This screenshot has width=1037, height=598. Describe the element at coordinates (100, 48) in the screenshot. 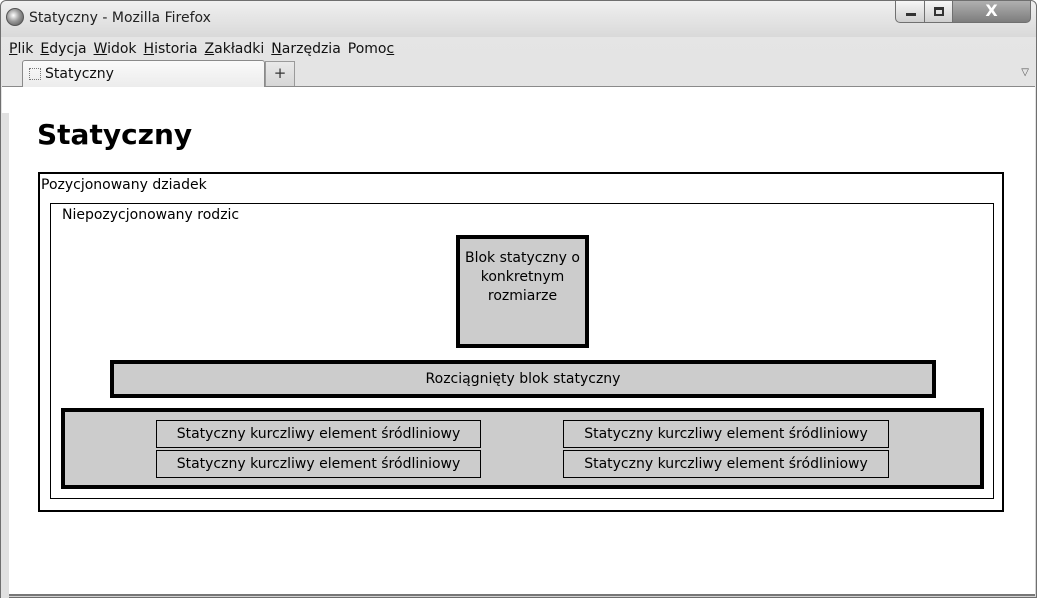

I see `menu-widok-accesskey: W` at that location.